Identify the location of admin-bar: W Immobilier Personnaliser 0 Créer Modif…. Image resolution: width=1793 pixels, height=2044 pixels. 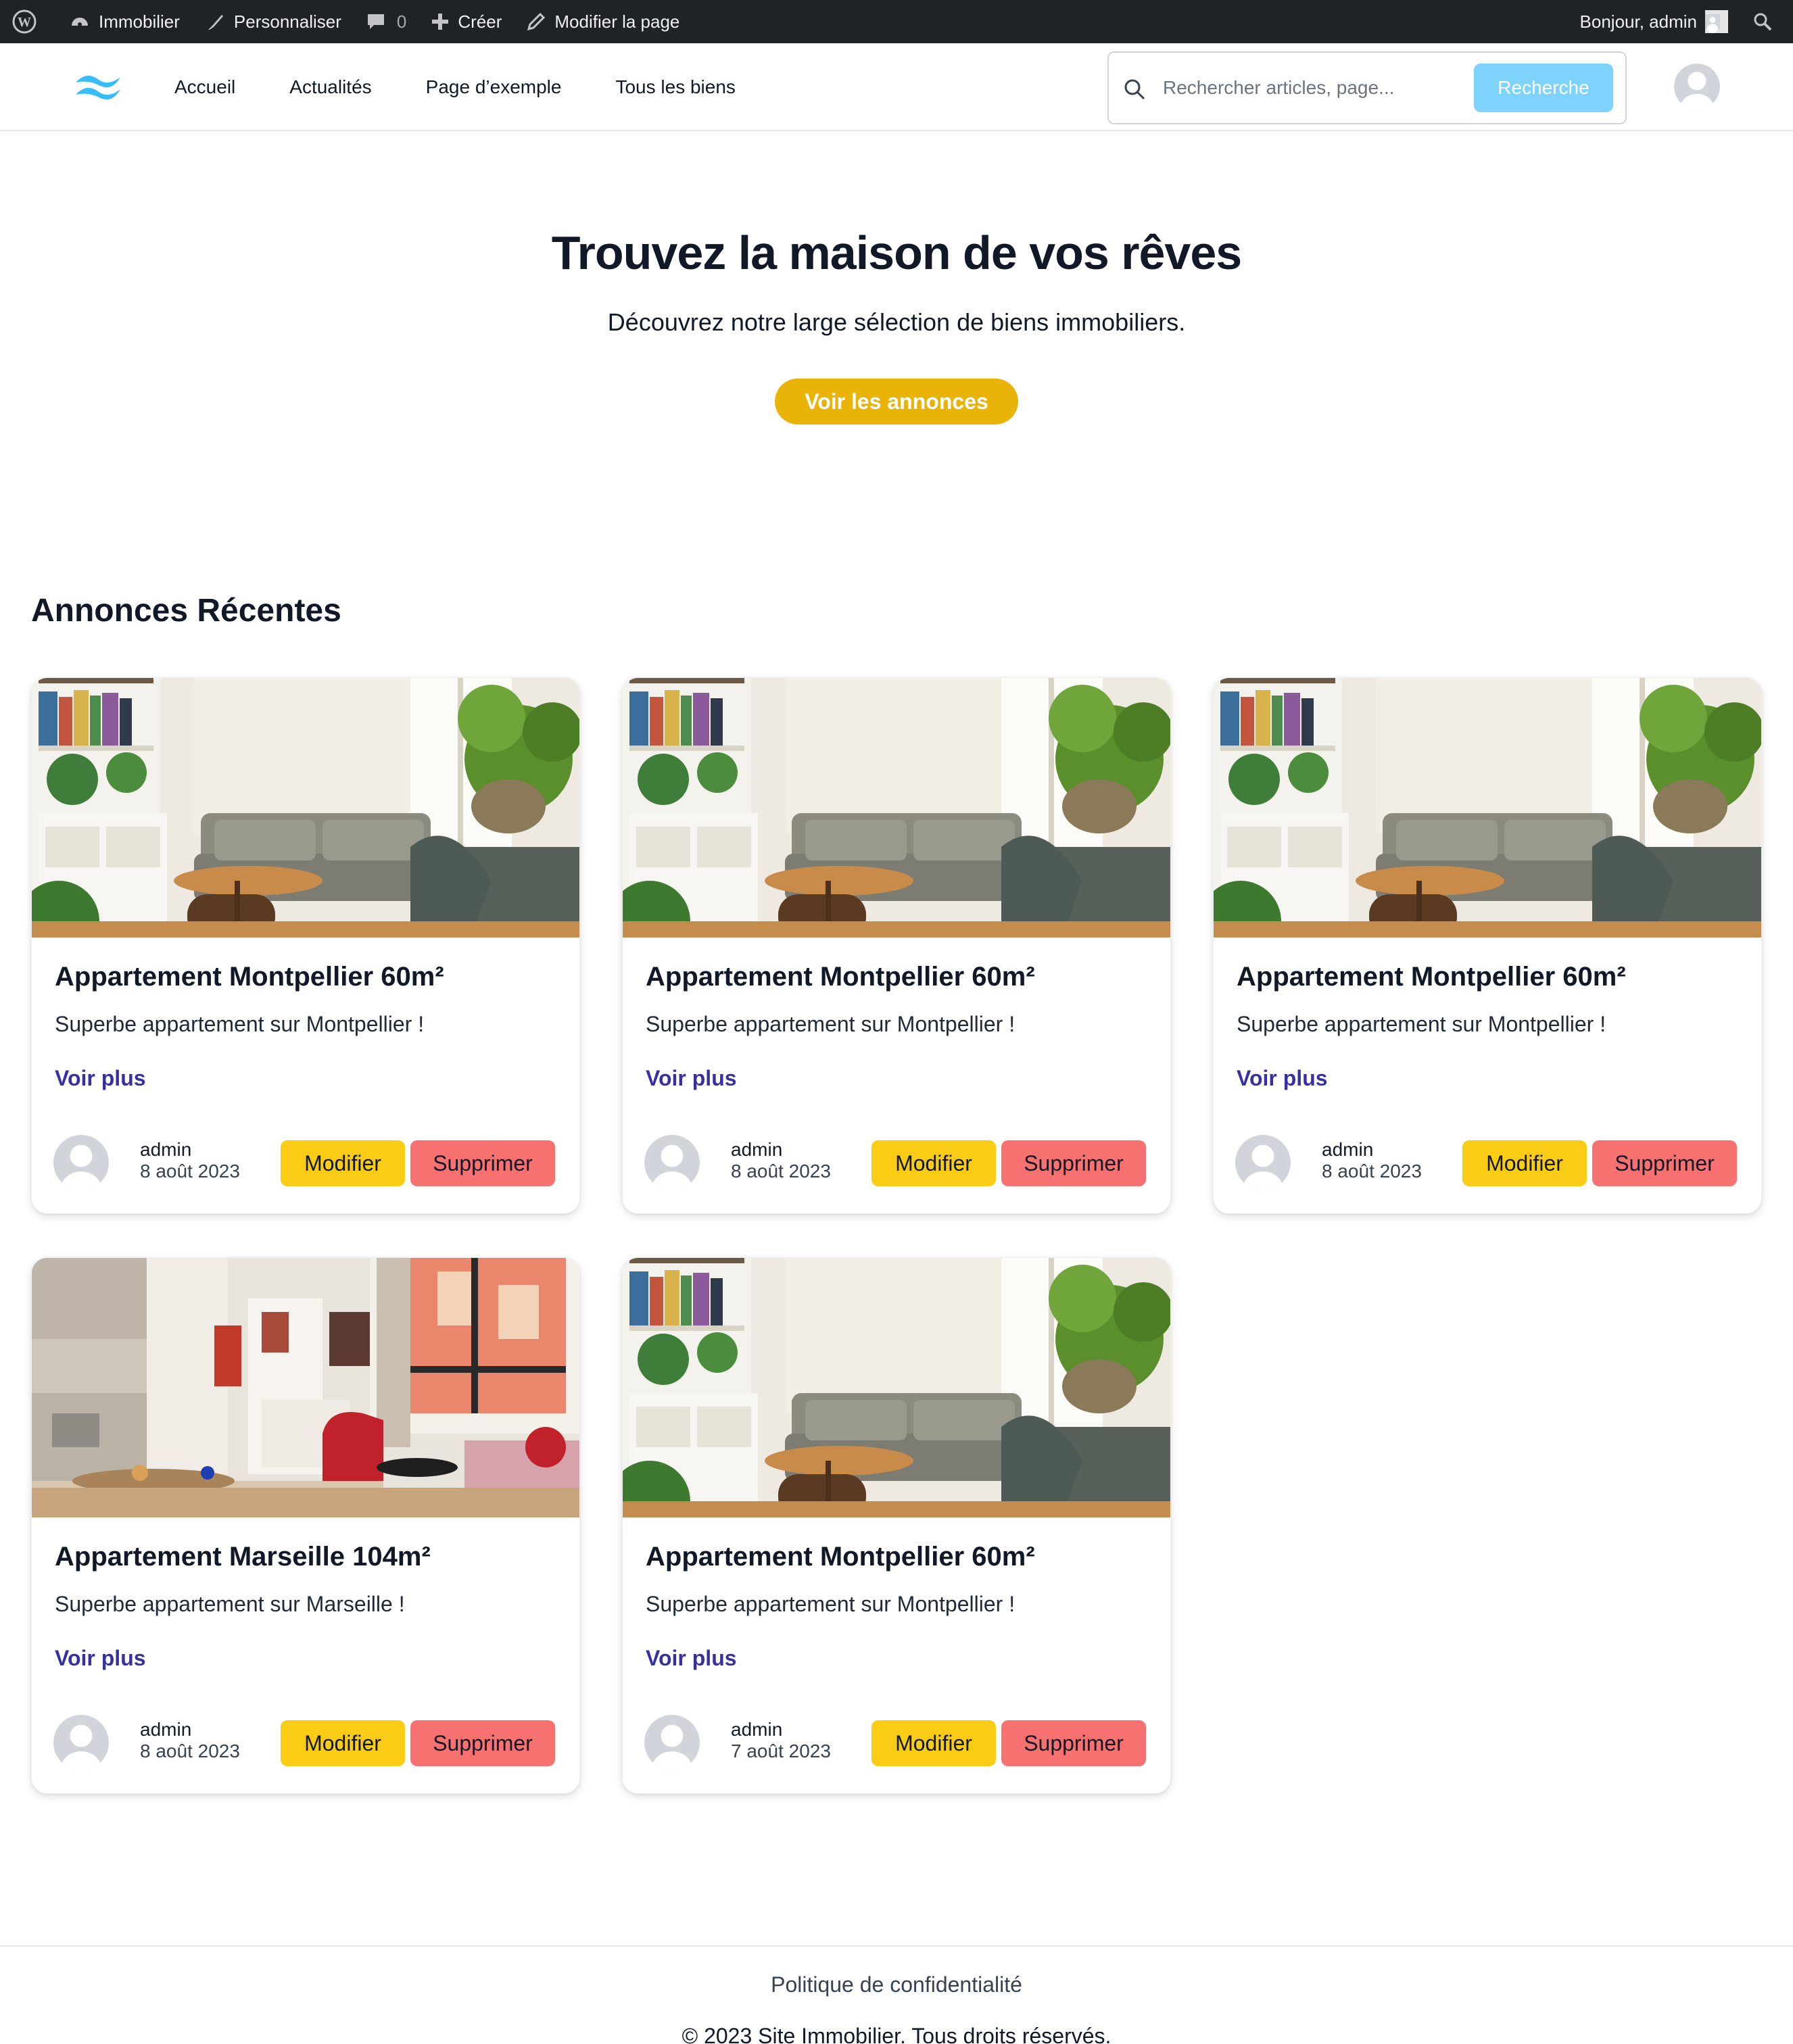
(896, 21).